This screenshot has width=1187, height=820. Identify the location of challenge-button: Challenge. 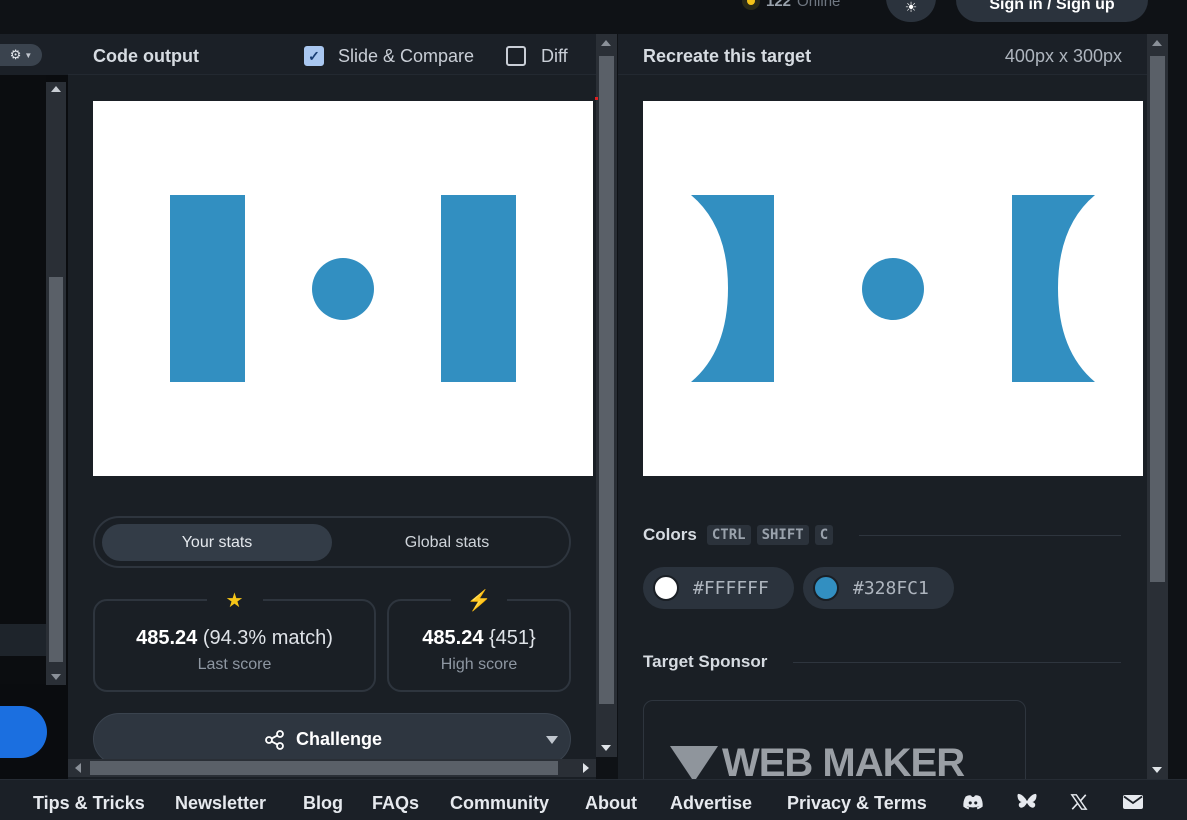
(332, 739).